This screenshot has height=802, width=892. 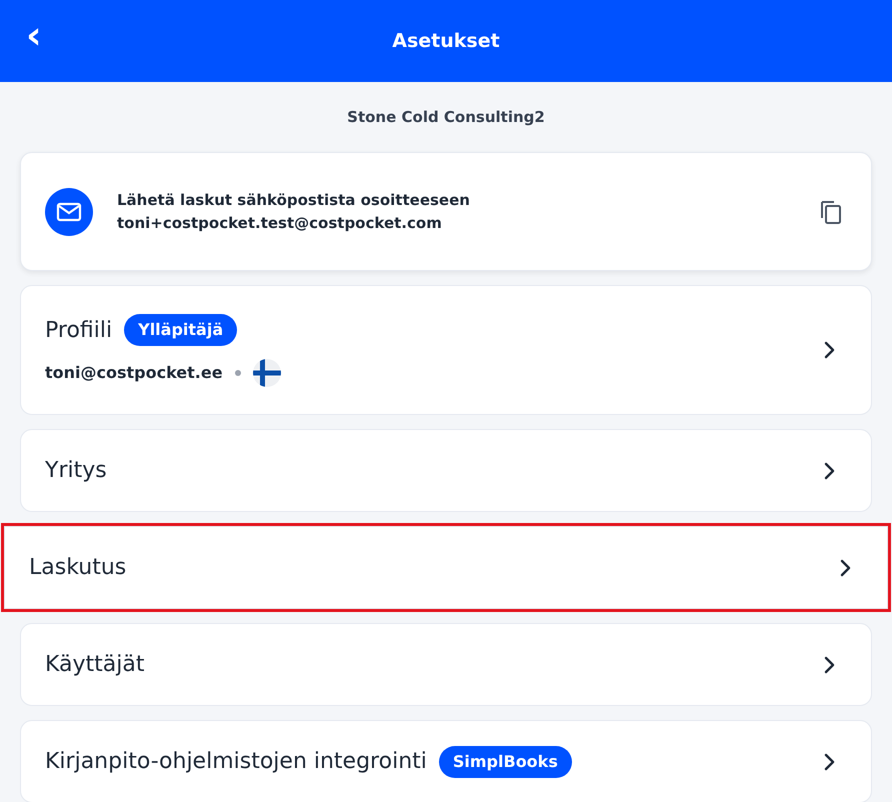 I want to click on row-title: Kirjanpito-ohjelmistojen integrointi, so click(x=236, y=762).